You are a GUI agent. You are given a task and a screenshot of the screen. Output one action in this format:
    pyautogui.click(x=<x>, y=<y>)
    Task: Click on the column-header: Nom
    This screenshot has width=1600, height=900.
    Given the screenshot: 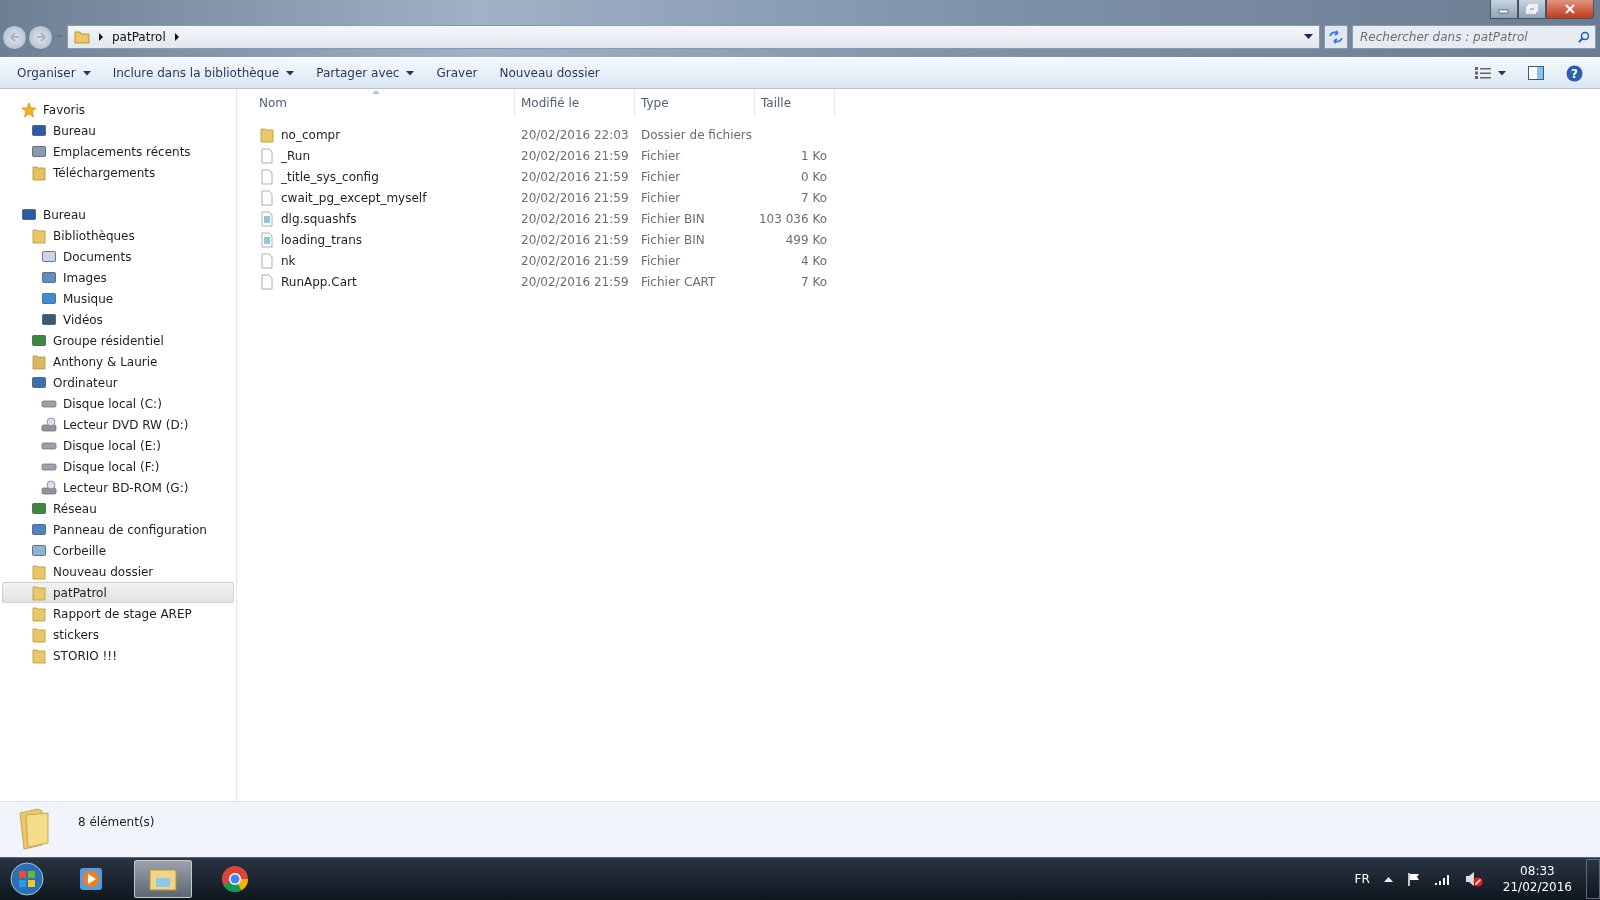 What is the action you would take?
    pyautogui.click(x=384, y=103)
    